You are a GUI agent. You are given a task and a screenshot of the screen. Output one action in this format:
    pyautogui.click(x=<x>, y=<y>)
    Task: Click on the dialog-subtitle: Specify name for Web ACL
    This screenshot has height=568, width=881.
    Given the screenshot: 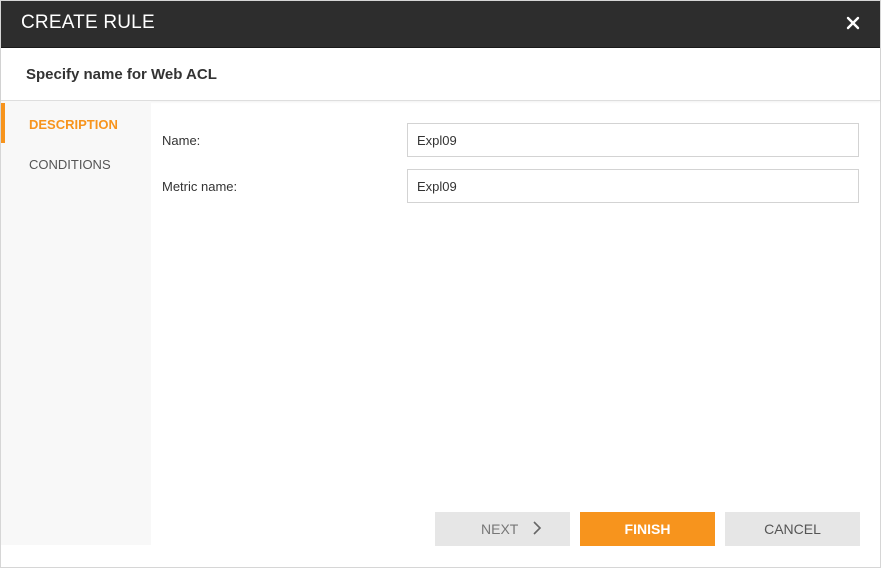 What is the action you would take?
    pyautogui.click(x=121, y=74)
    